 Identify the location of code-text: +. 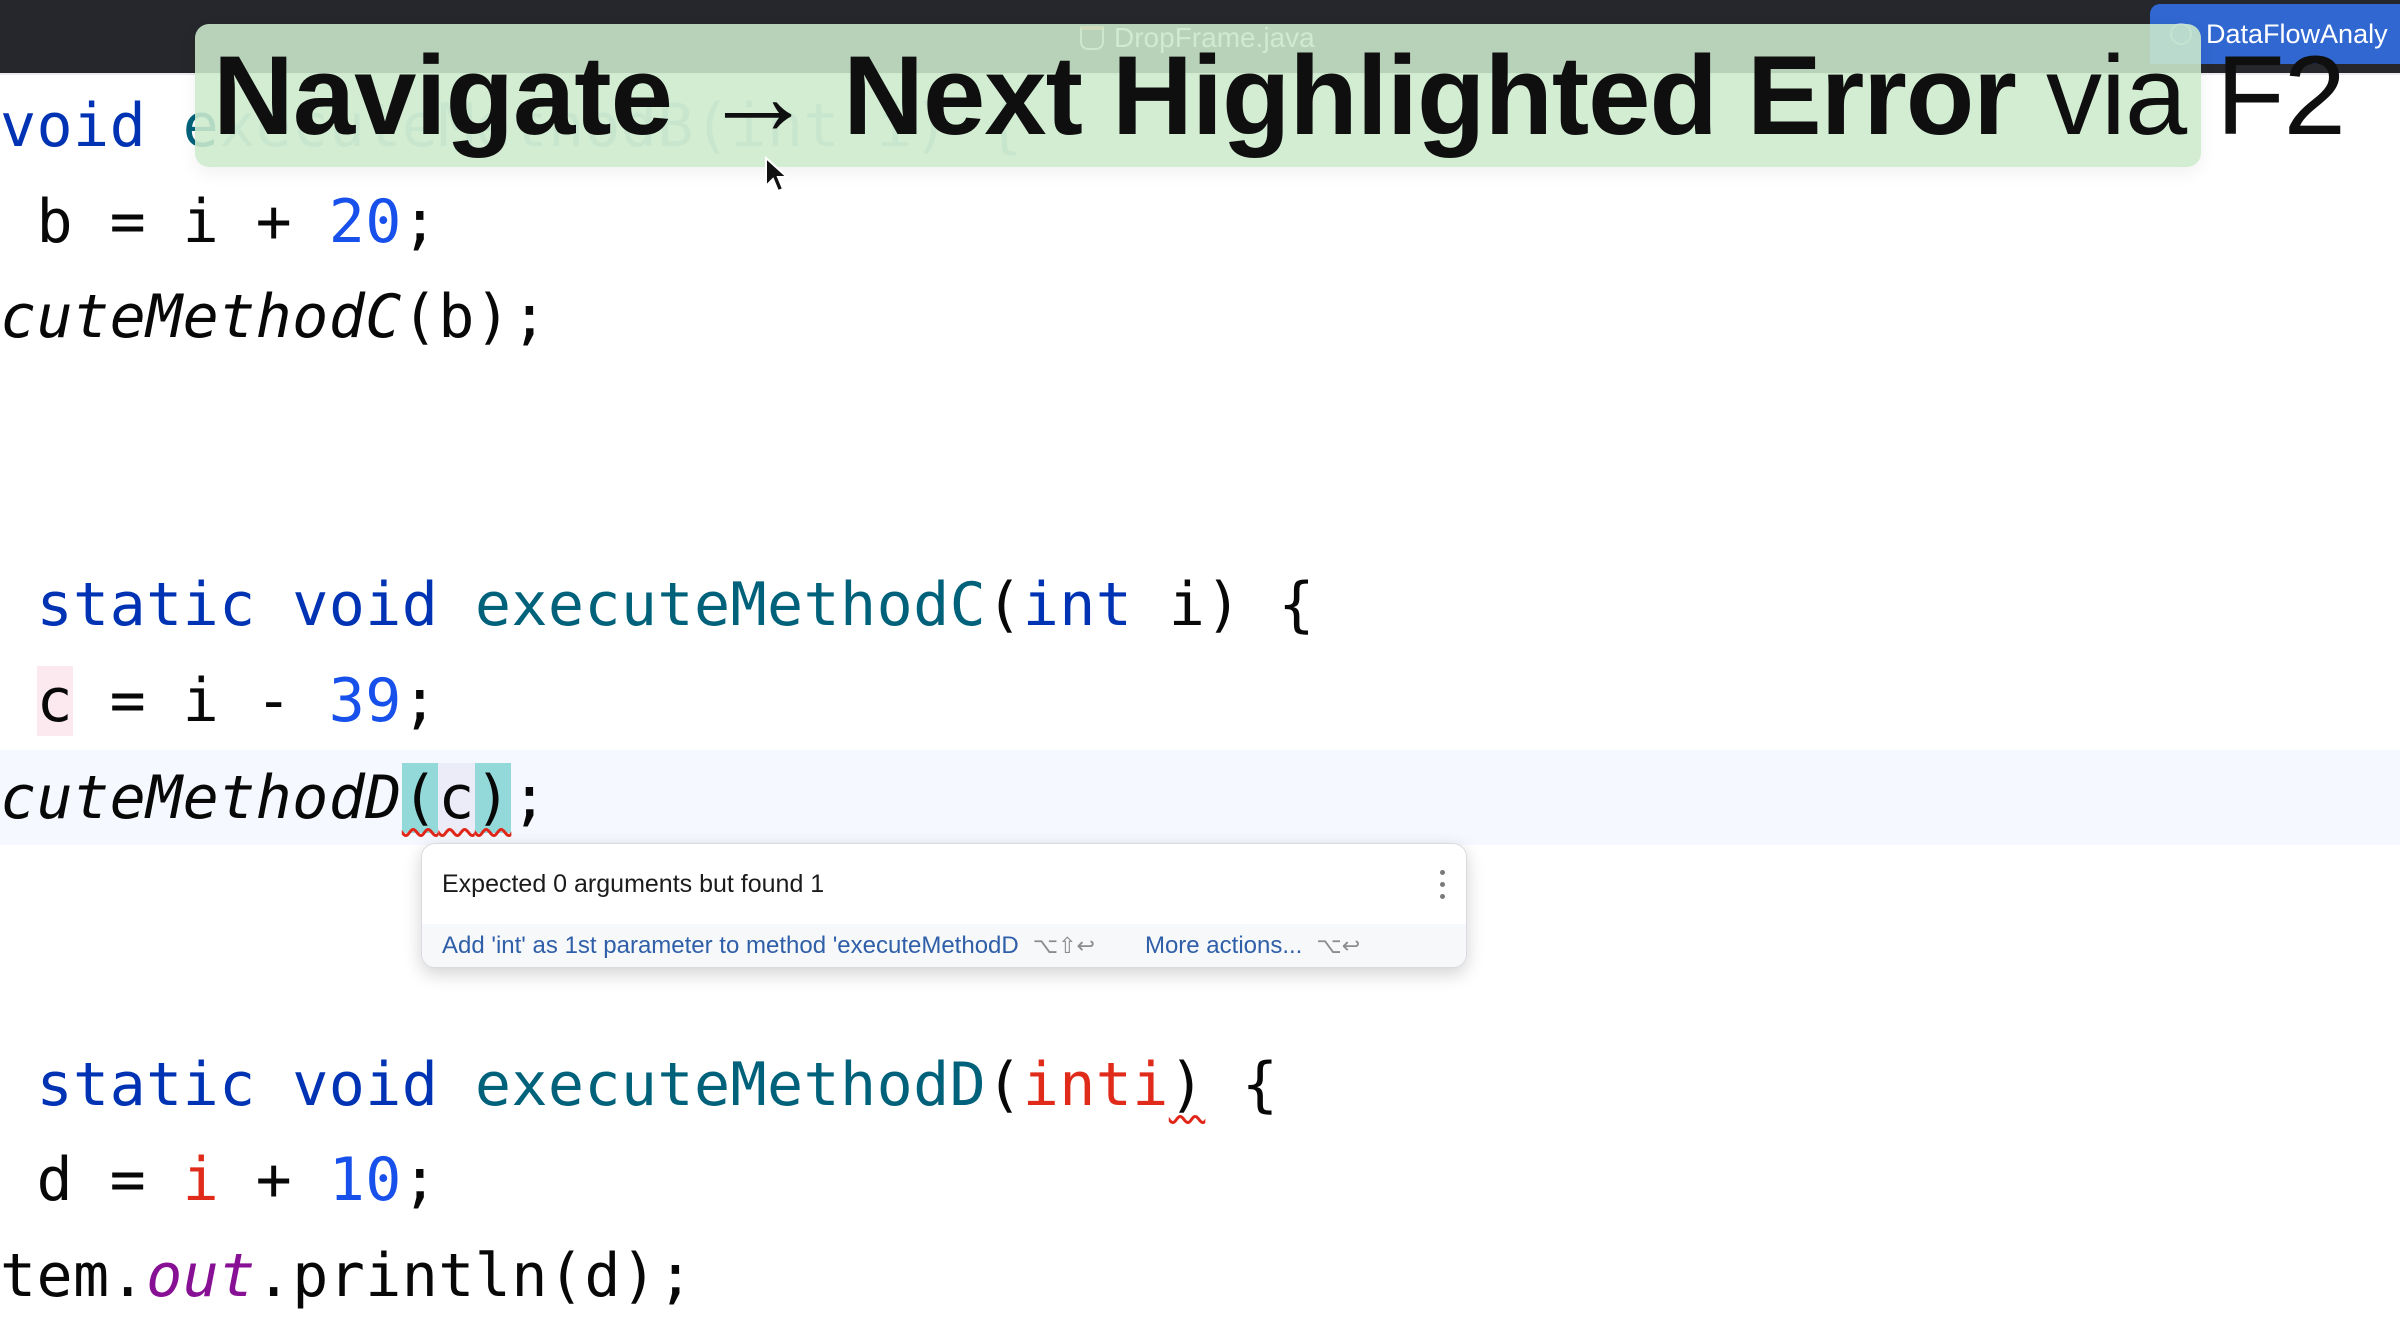
(274, 1180).